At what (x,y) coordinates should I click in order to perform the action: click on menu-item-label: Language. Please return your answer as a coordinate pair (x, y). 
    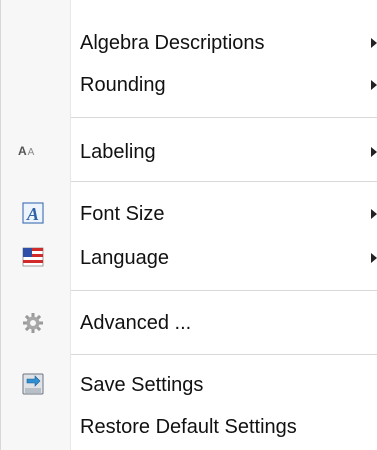
    Looking at the image, I should click on (124, 258).